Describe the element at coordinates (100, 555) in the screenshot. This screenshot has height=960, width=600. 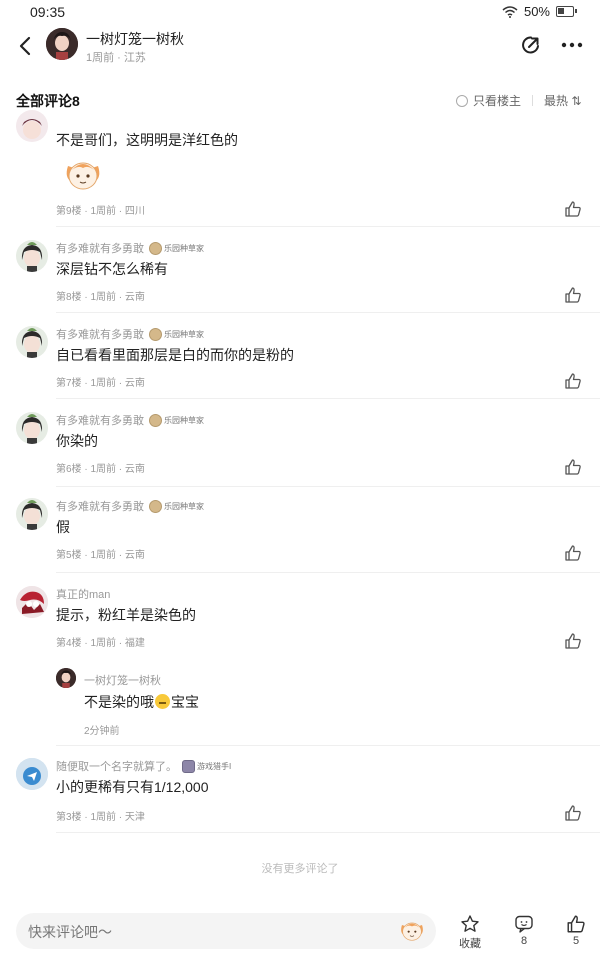
I see `comment-meta: 第5楼 · 1周前 · 云南` at that location.